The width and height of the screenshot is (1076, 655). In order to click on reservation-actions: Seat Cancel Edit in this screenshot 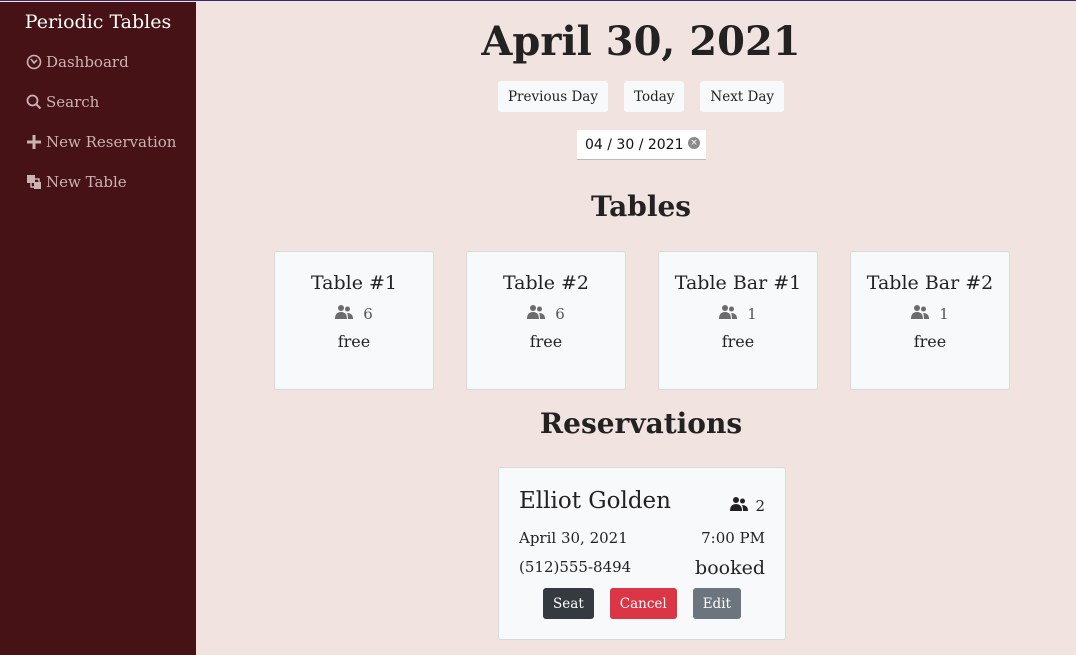, I will do `click(642, 603)`.